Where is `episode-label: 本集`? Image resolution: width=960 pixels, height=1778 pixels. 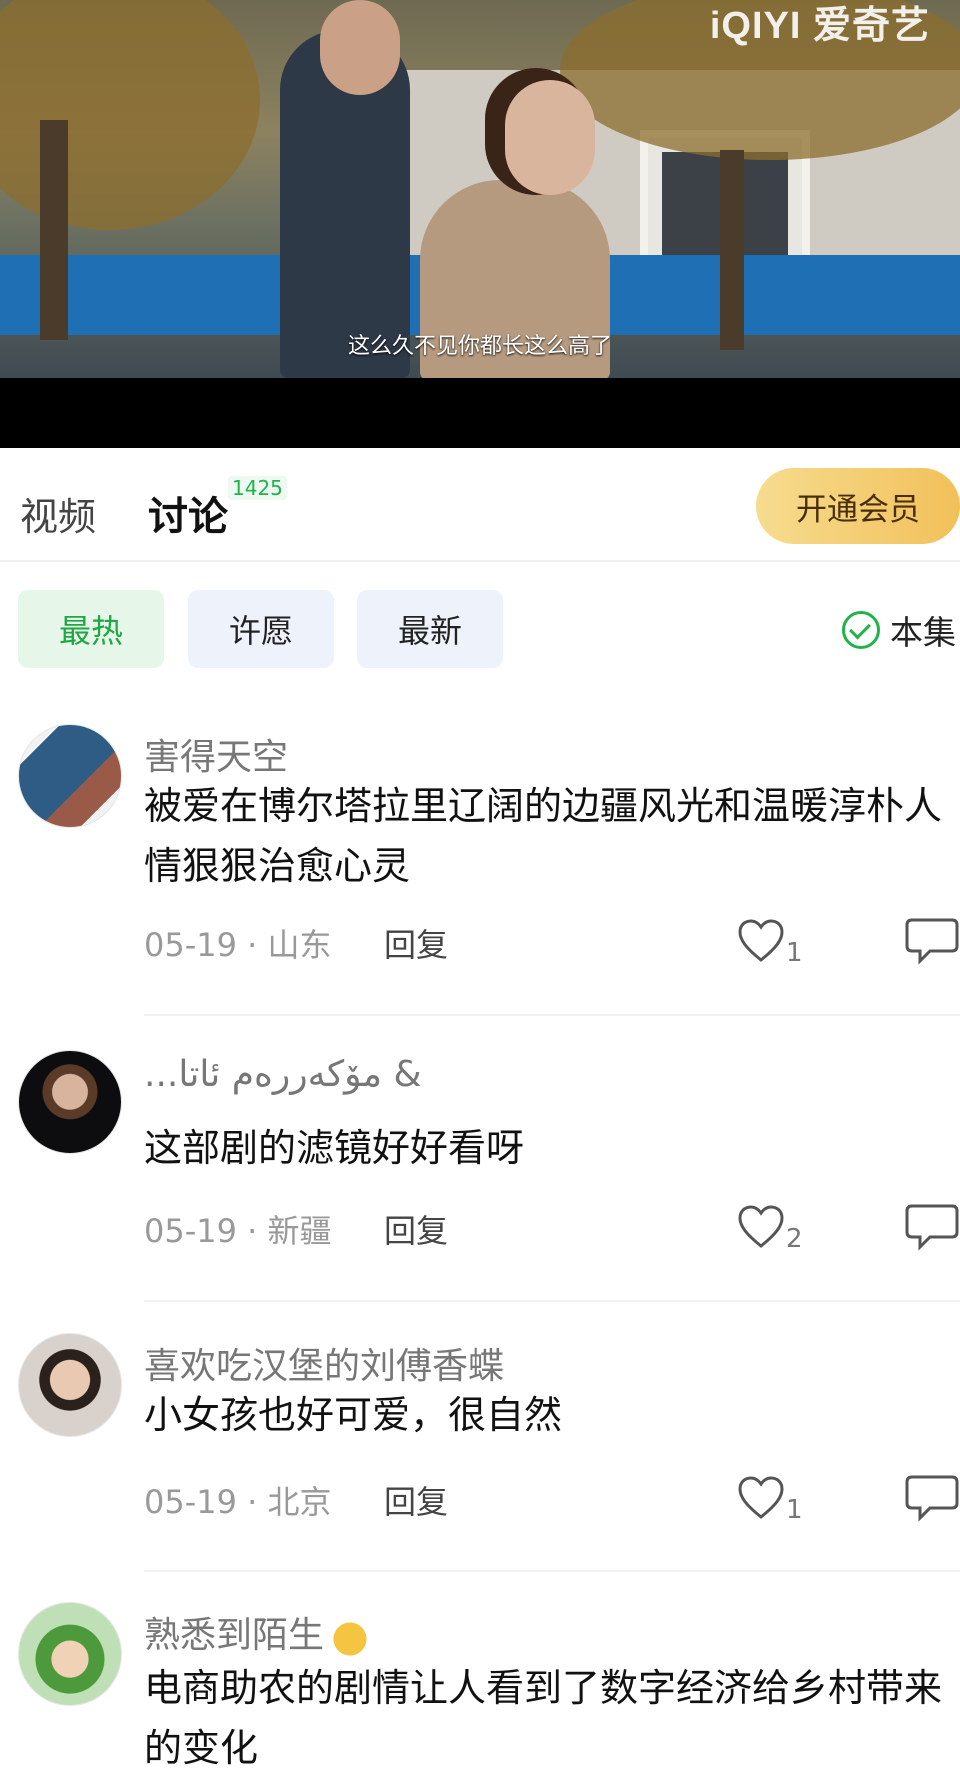
episode-label: 本集 is located at coordinates (923, 632).